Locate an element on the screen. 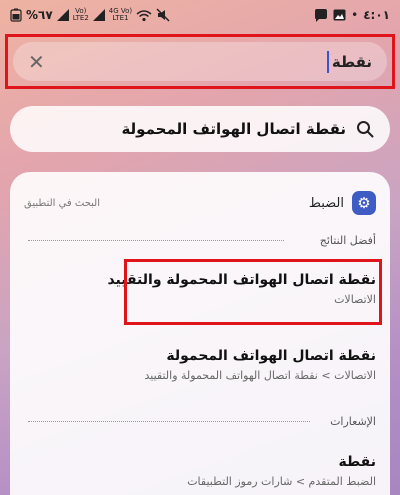 The image size is (400, 495). notifications-label: الإشعارات is located at coordinates (353, 421).